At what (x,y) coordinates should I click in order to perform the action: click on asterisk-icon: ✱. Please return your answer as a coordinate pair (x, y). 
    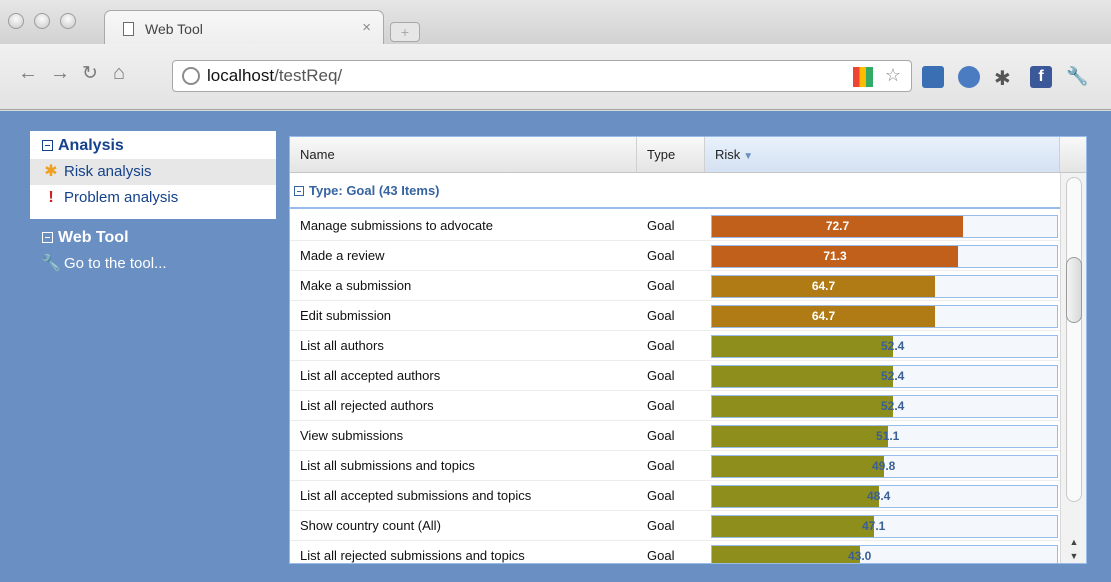
    Looking at the image, I should click on (51, 171).